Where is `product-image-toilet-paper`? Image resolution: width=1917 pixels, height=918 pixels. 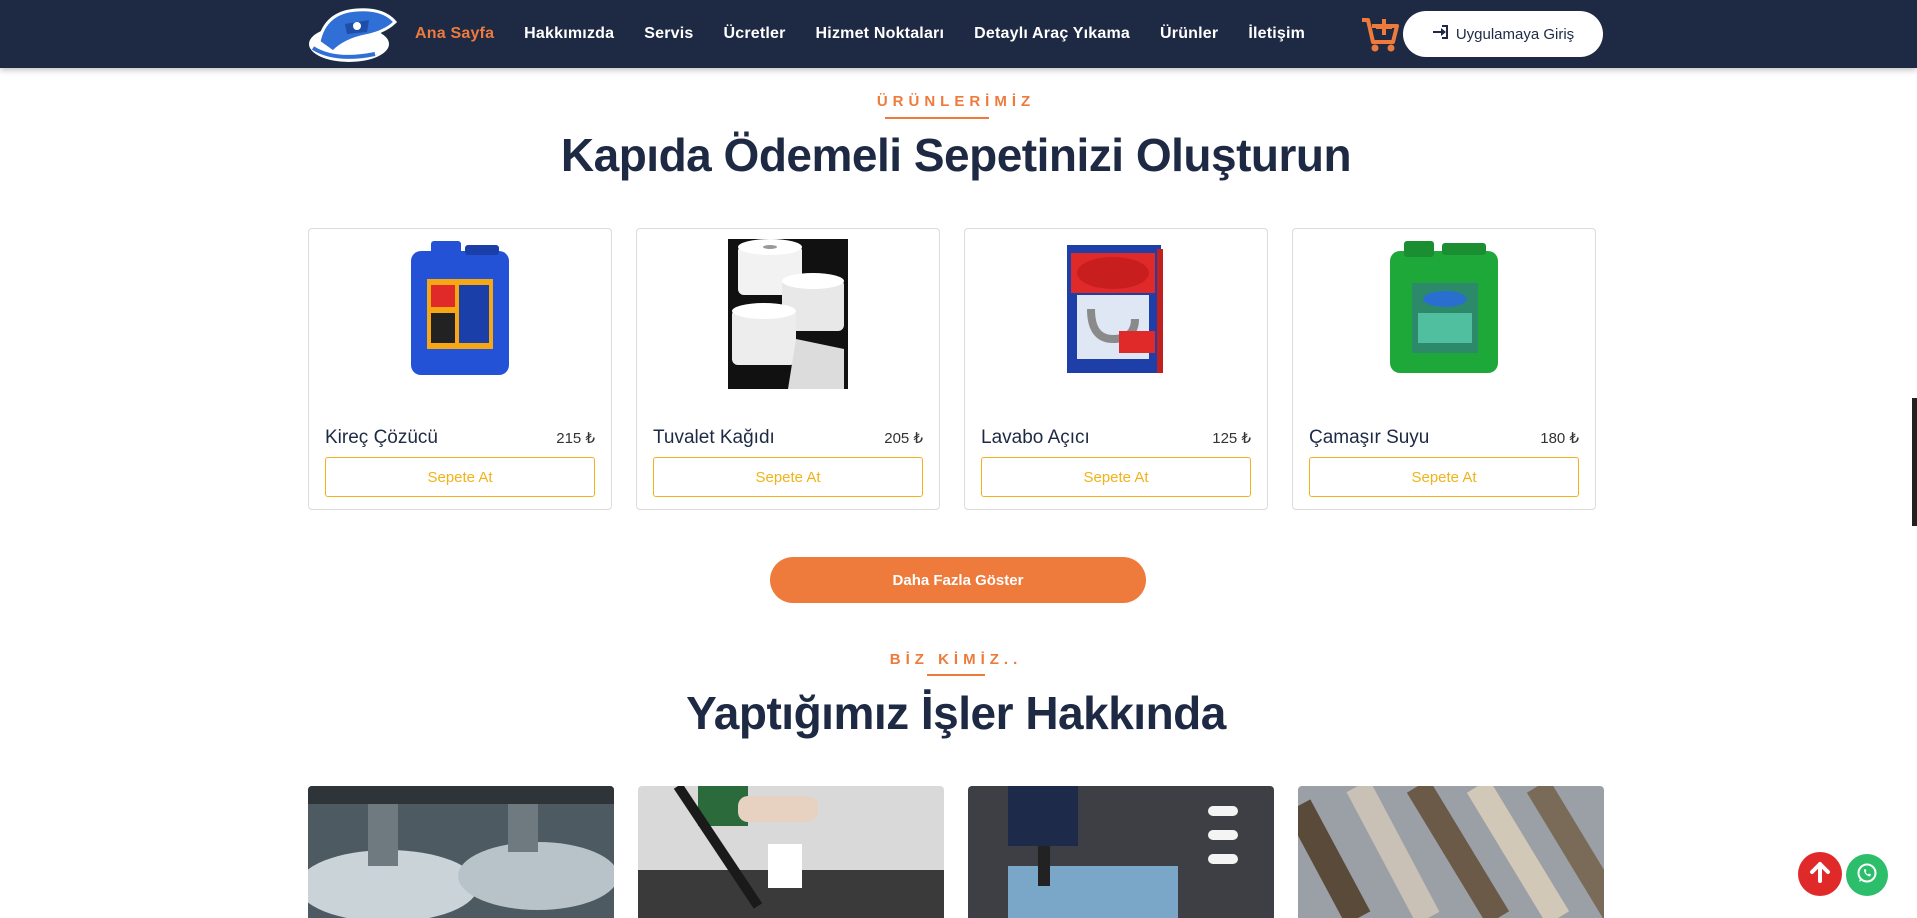 product-image-toilet-paper is located at coordinates (788, 314).